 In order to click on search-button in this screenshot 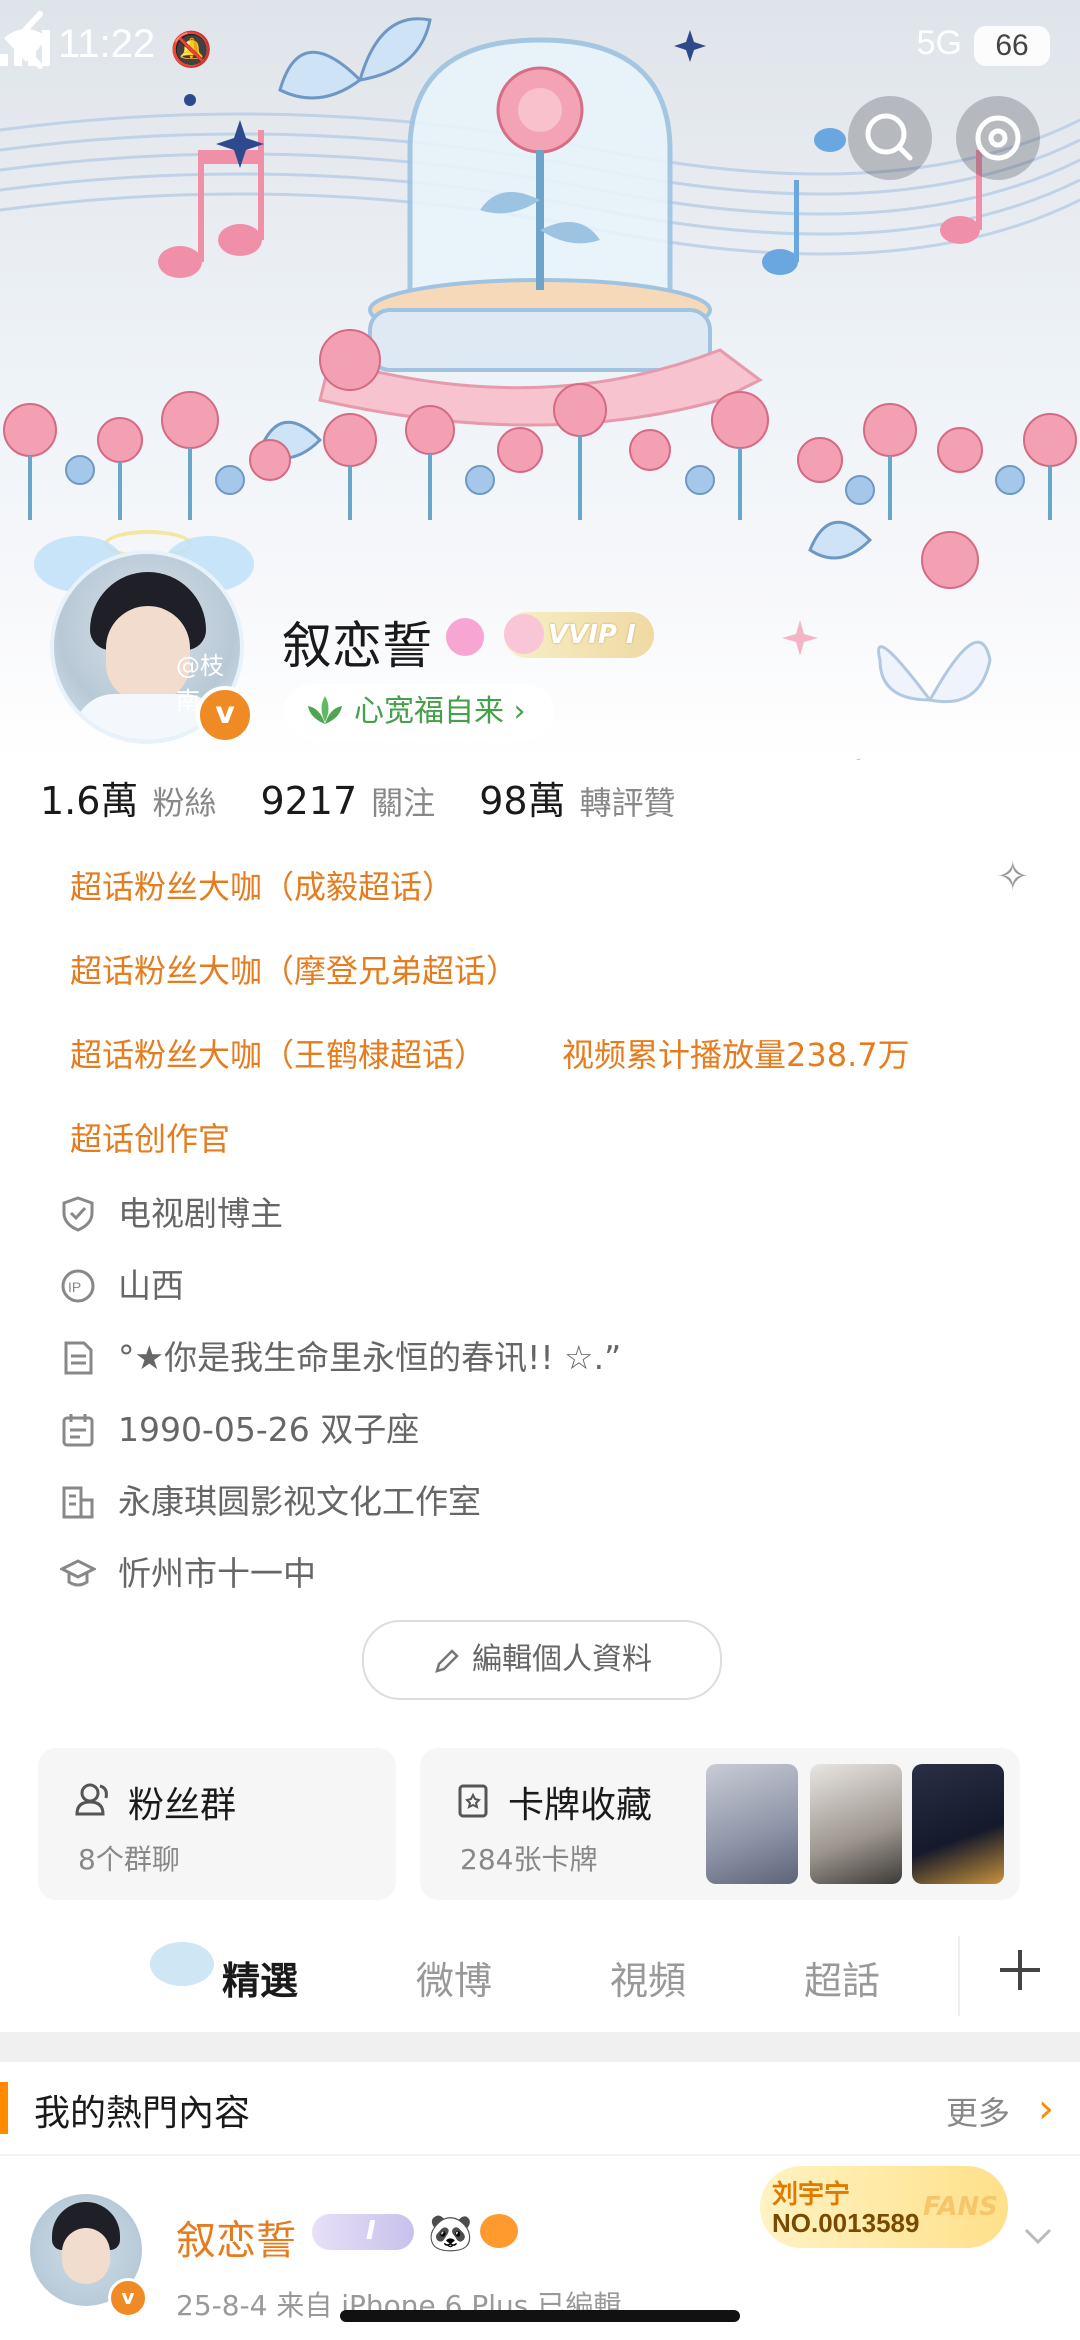, I will do `click(890, 138)`.